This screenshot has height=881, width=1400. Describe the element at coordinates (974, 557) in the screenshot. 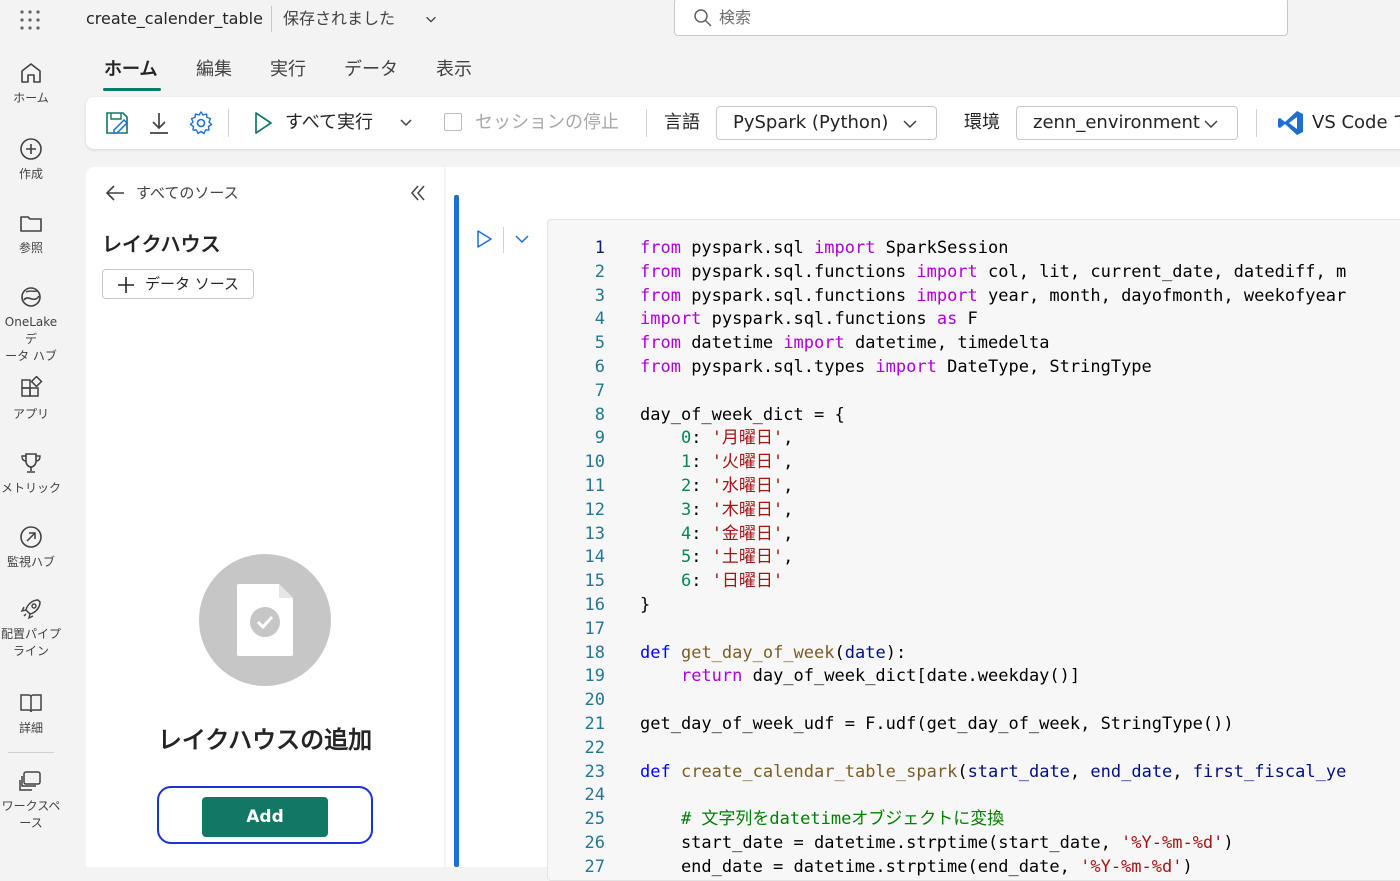

I see `code-line: 14 5: '土曜日',` at that location.